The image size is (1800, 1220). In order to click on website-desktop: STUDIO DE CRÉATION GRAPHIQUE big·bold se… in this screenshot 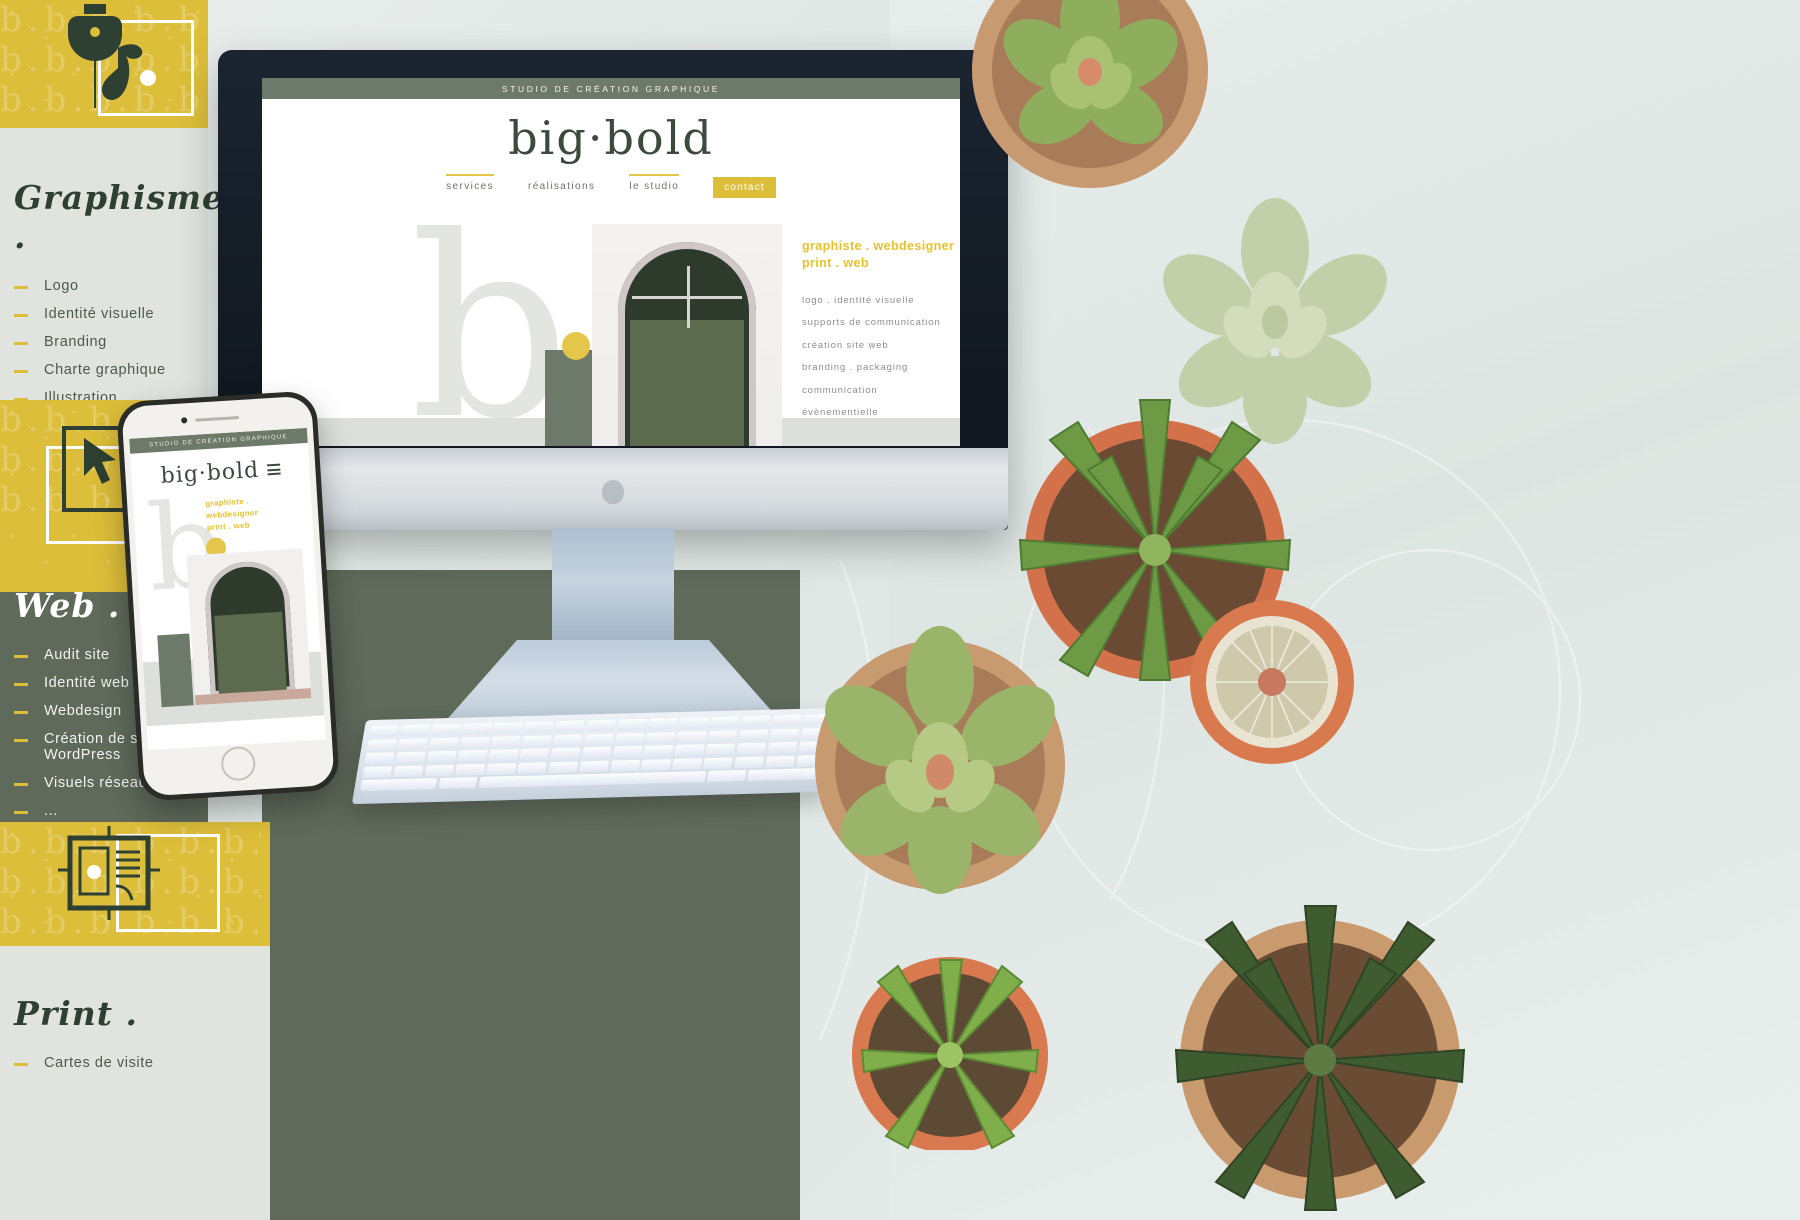, I will do `click(611, 262)`.